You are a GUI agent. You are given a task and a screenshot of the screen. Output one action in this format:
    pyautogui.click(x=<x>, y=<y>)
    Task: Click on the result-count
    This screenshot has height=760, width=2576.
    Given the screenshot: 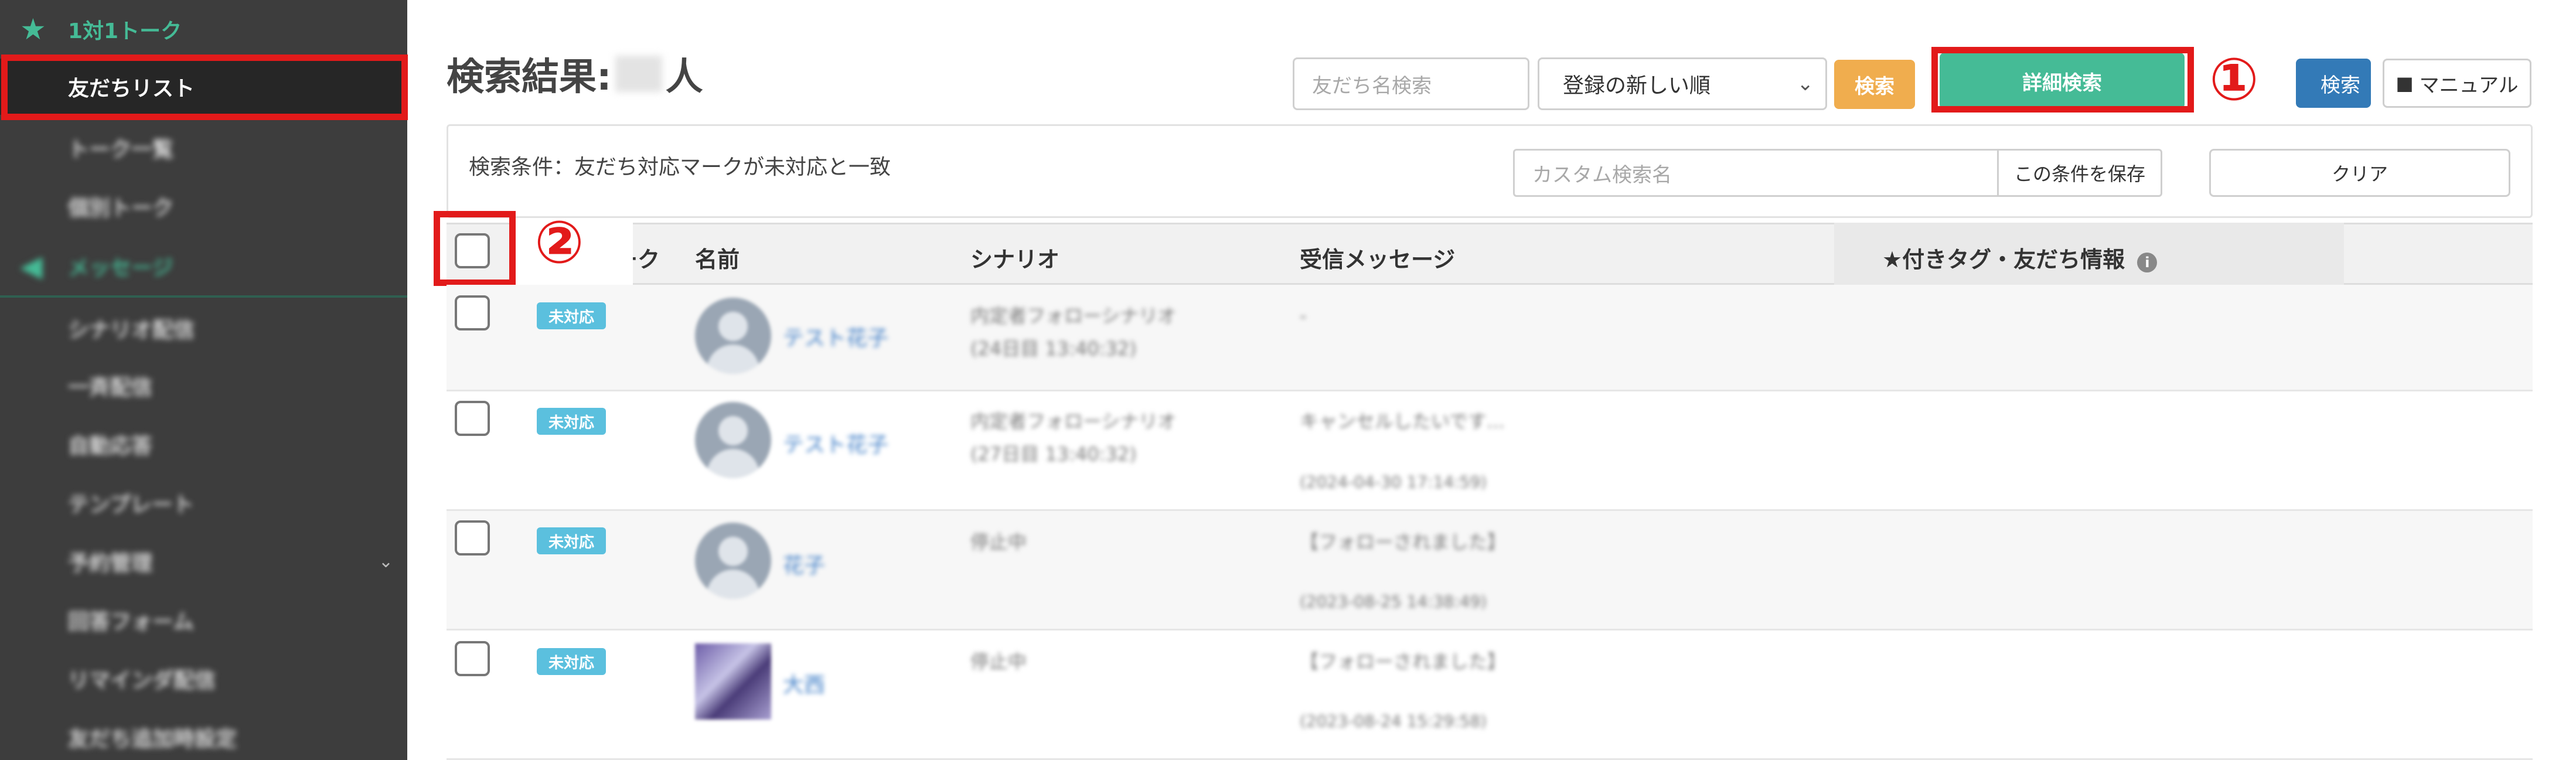 What is the action you would take?
    pyautogui.click(x=638, y=74)
    